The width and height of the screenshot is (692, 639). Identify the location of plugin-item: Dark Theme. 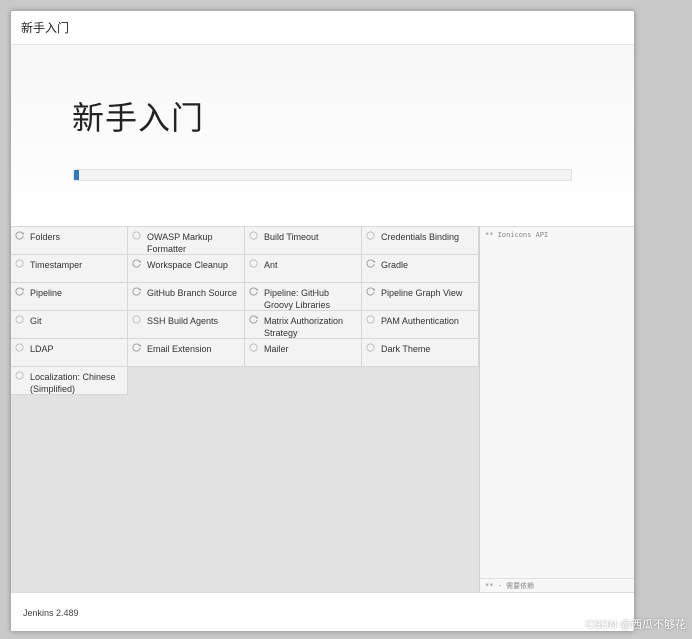
(420, 353).